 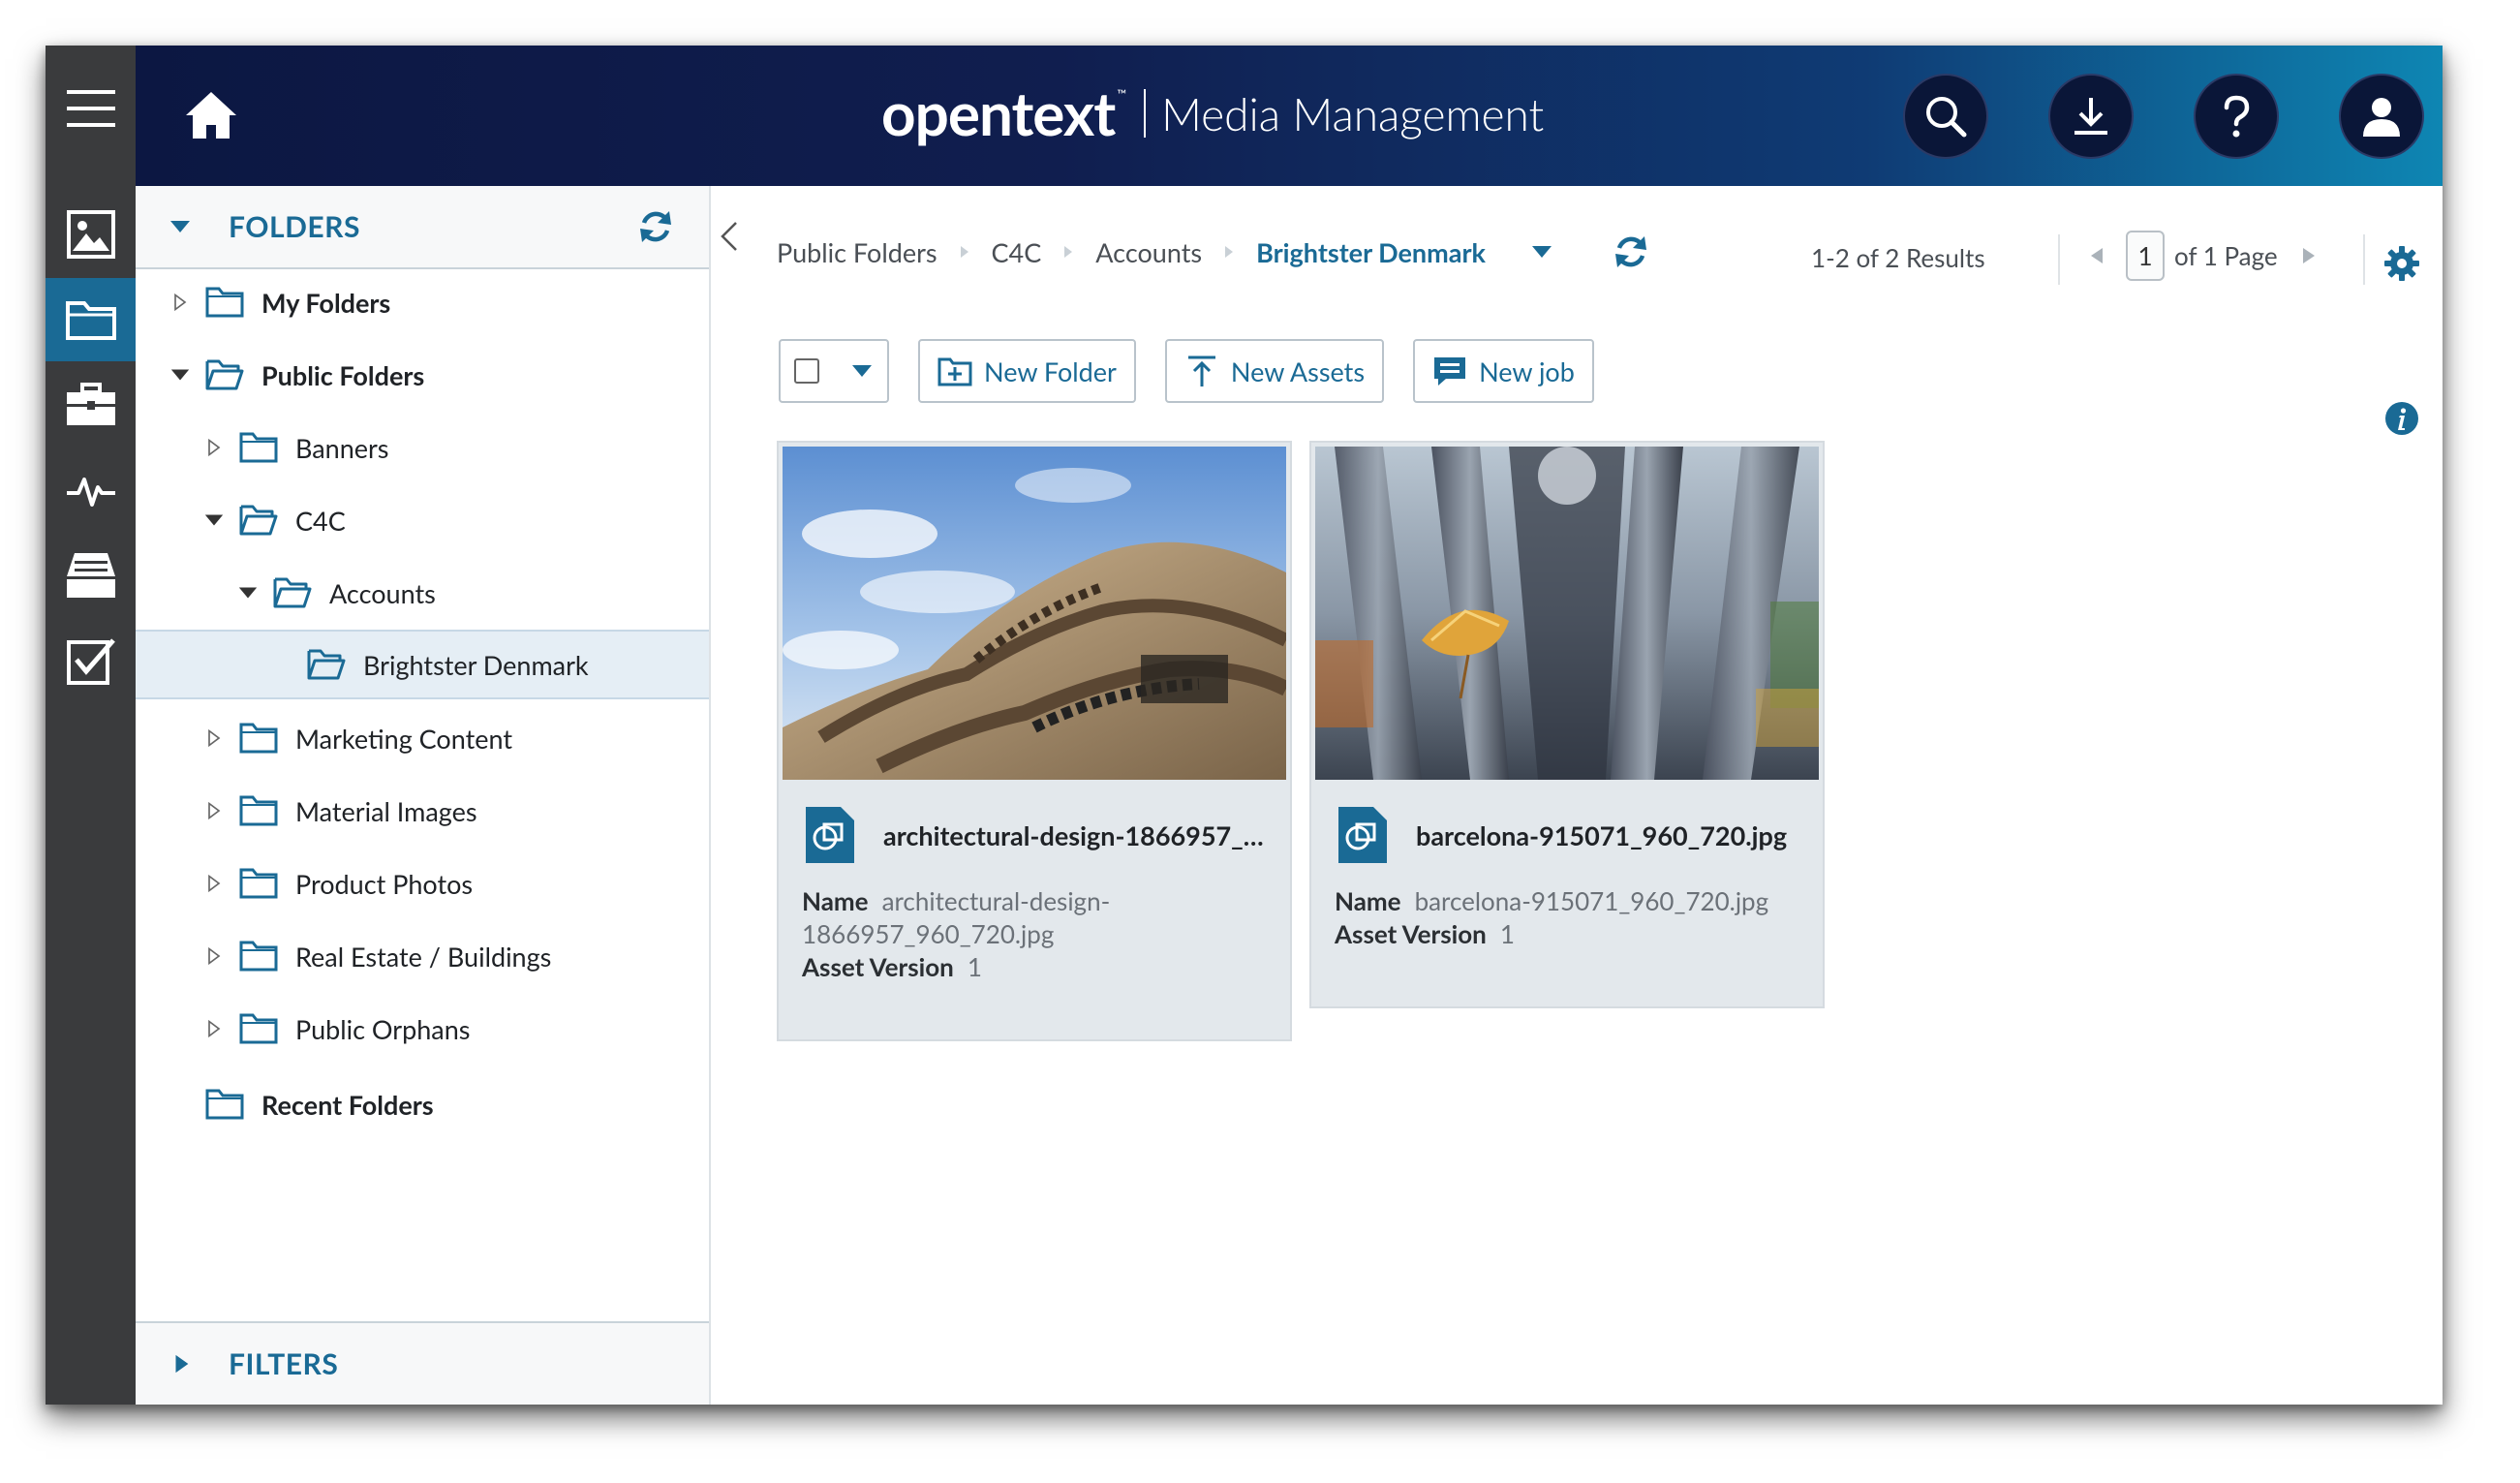 I want to click on tree-node-public-orphans: Public Orphans, so click(x=423, y=1029).